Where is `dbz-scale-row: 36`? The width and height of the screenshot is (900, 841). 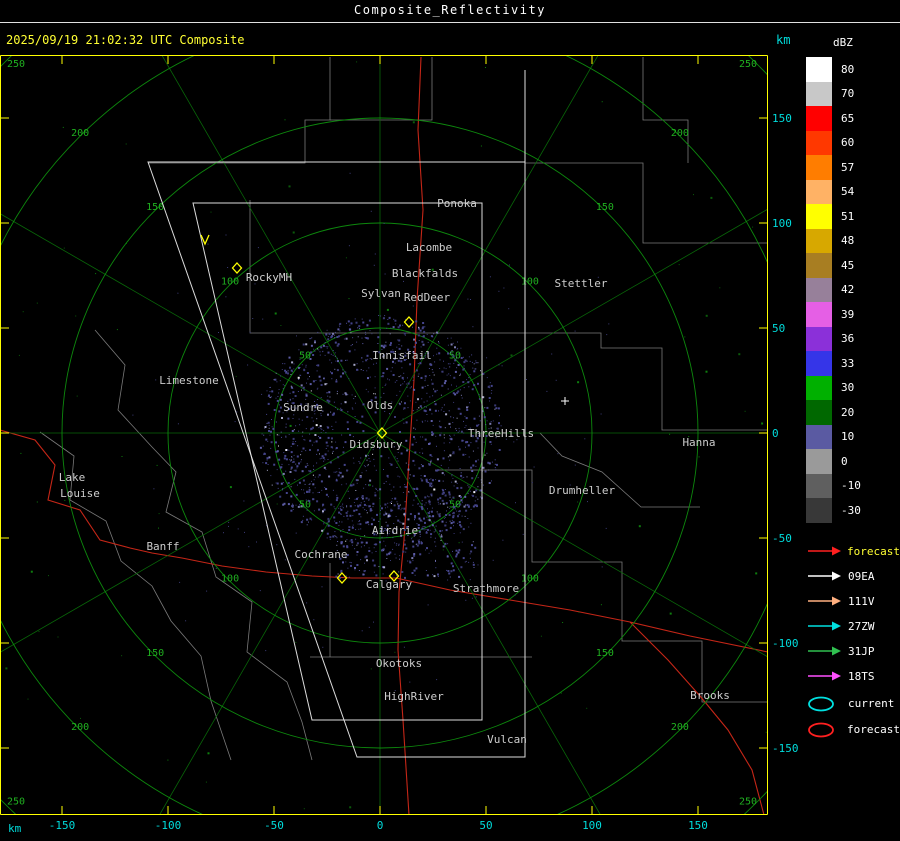 dbz-scale-row: 36 is located at coordinates (853, 338).